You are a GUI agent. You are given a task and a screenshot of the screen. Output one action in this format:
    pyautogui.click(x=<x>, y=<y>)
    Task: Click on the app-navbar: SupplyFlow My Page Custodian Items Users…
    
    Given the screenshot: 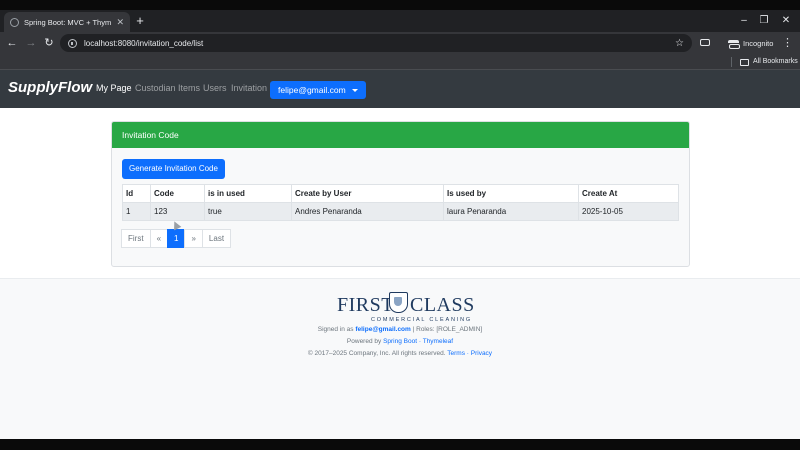 What is the action you would take?
    pyautogui.click(x=400, y=89)
    